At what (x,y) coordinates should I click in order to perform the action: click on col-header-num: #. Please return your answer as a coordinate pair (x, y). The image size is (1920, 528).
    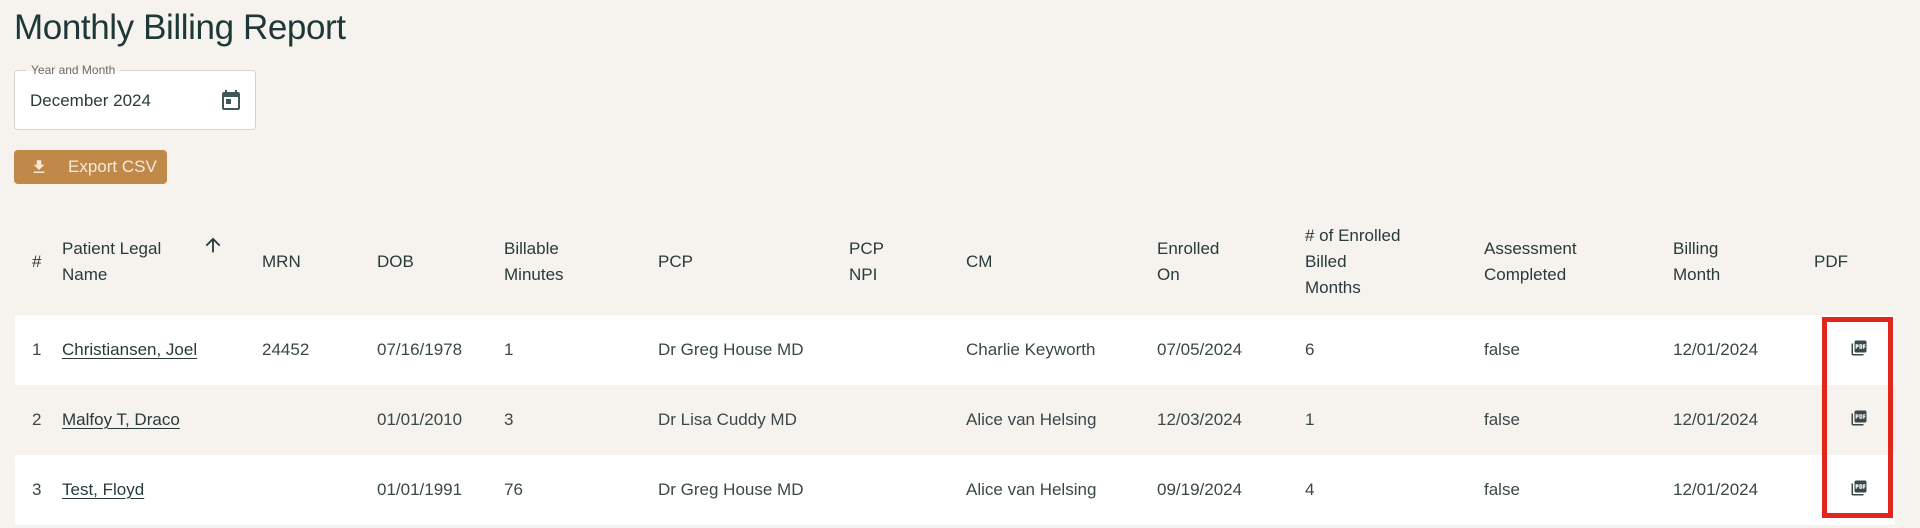
    Looking at the image, I should click on (38, 261).